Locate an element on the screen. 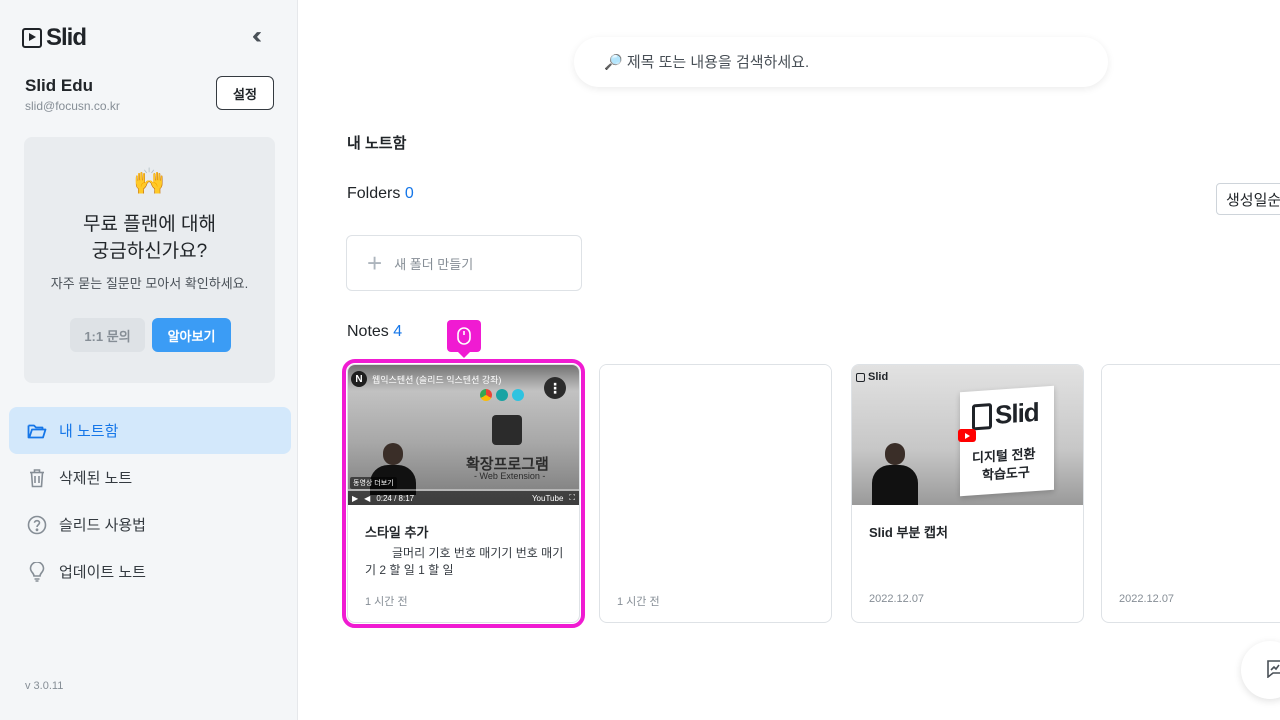 The height and width of the screenshot is (720, 1280). note-title: 스타일 추가 is located at coordinates (397, 532).